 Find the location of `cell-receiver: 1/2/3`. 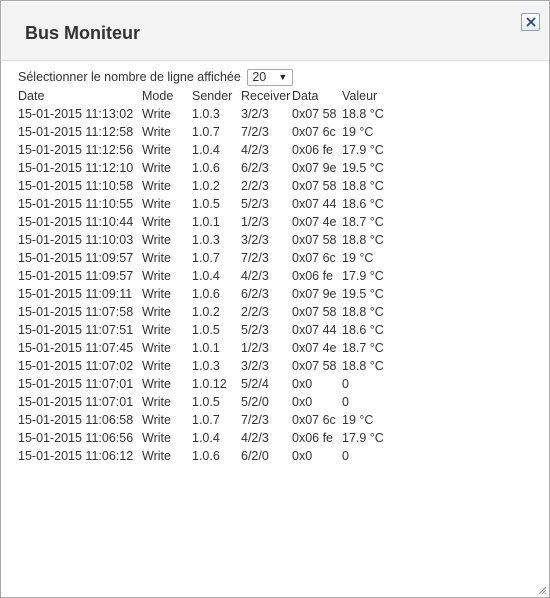

cell-receiver: 1/2/3 is located at coordinates (255, 348).